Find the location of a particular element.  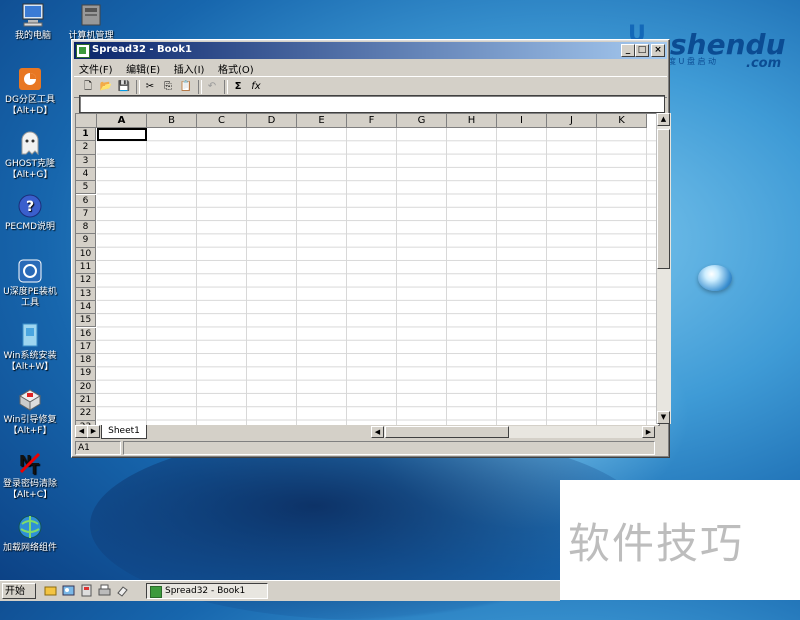

desktop-icon-label: Win系统安装 【Alt+W】 is located at coordinates (30, 361).